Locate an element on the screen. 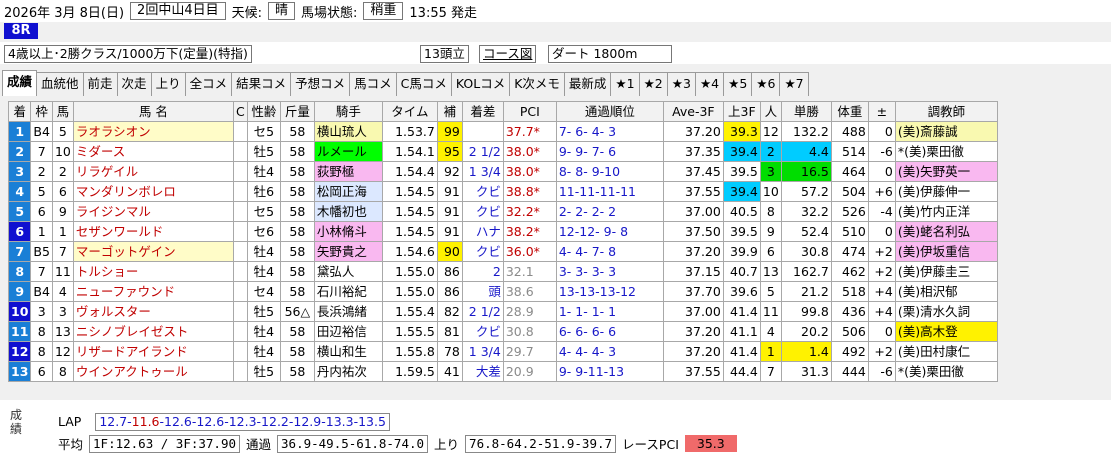 The height and width of the screenshot is (455, 1111). cell-frame: 8 is located at coordinates (41, 351).